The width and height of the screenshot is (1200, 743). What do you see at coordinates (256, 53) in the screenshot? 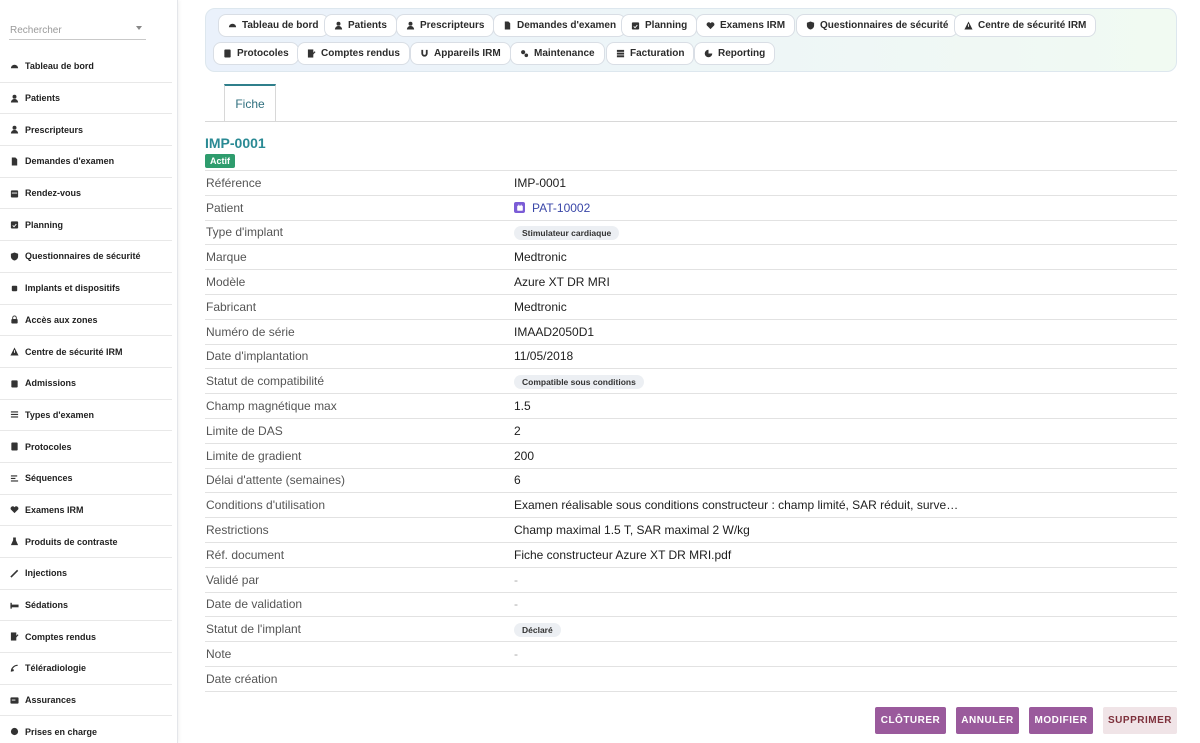
I see `topmenu-protocoles-button: Protocoles` at bounding box center [256, 53].